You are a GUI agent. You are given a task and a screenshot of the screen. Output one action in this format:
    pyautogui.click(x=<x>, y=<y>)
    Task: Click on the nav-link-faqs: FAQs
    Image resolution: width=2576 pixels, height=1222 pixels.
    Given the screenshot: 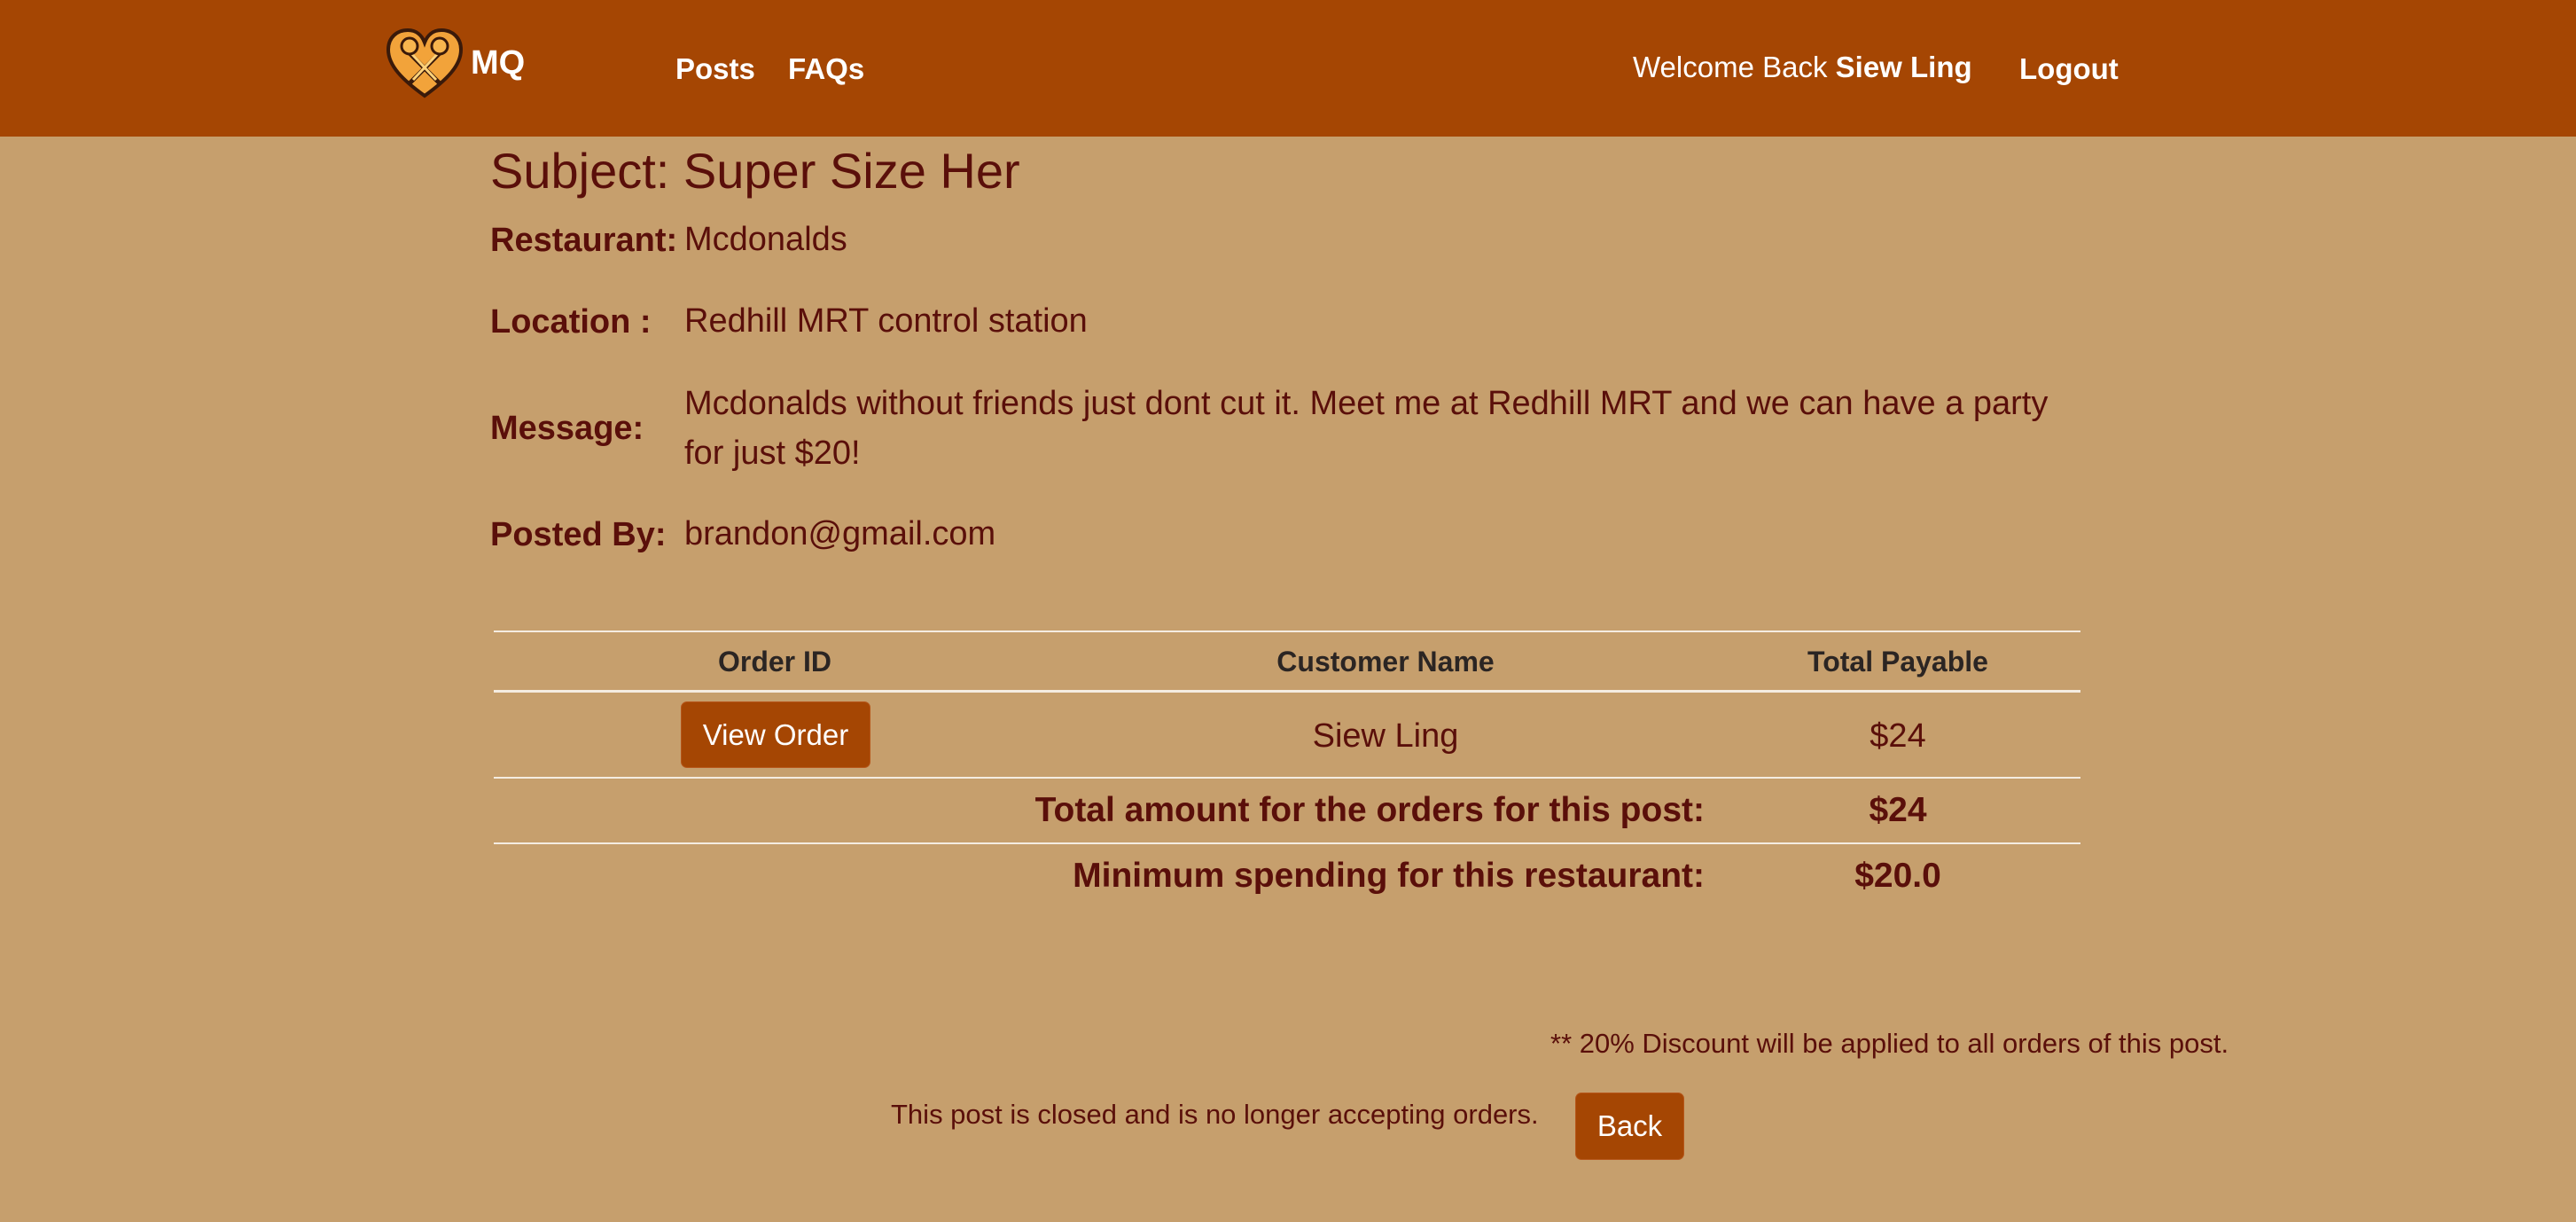 What is the action you would take?
    pyautogui.click(x=826, y=69)
    